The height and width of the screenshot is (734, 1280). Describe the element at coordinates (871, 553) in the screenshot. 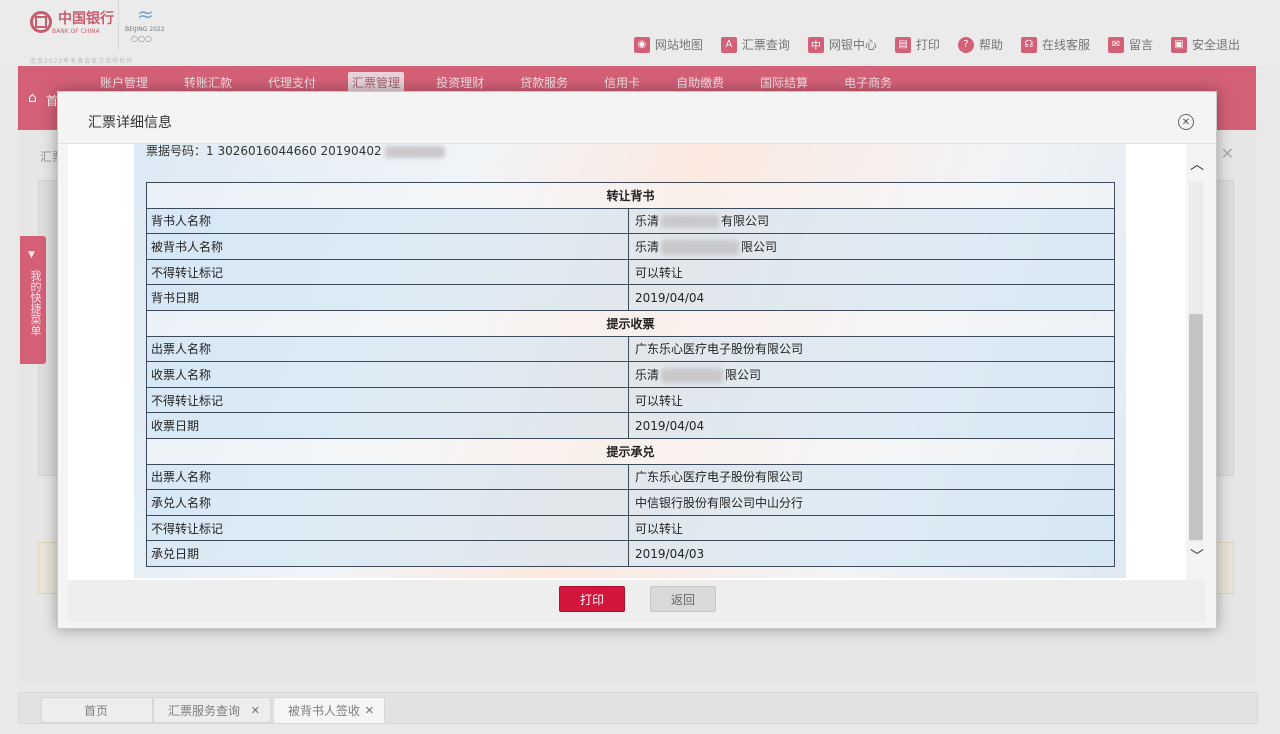

I see `row-value: 2019/04/03` at that location.